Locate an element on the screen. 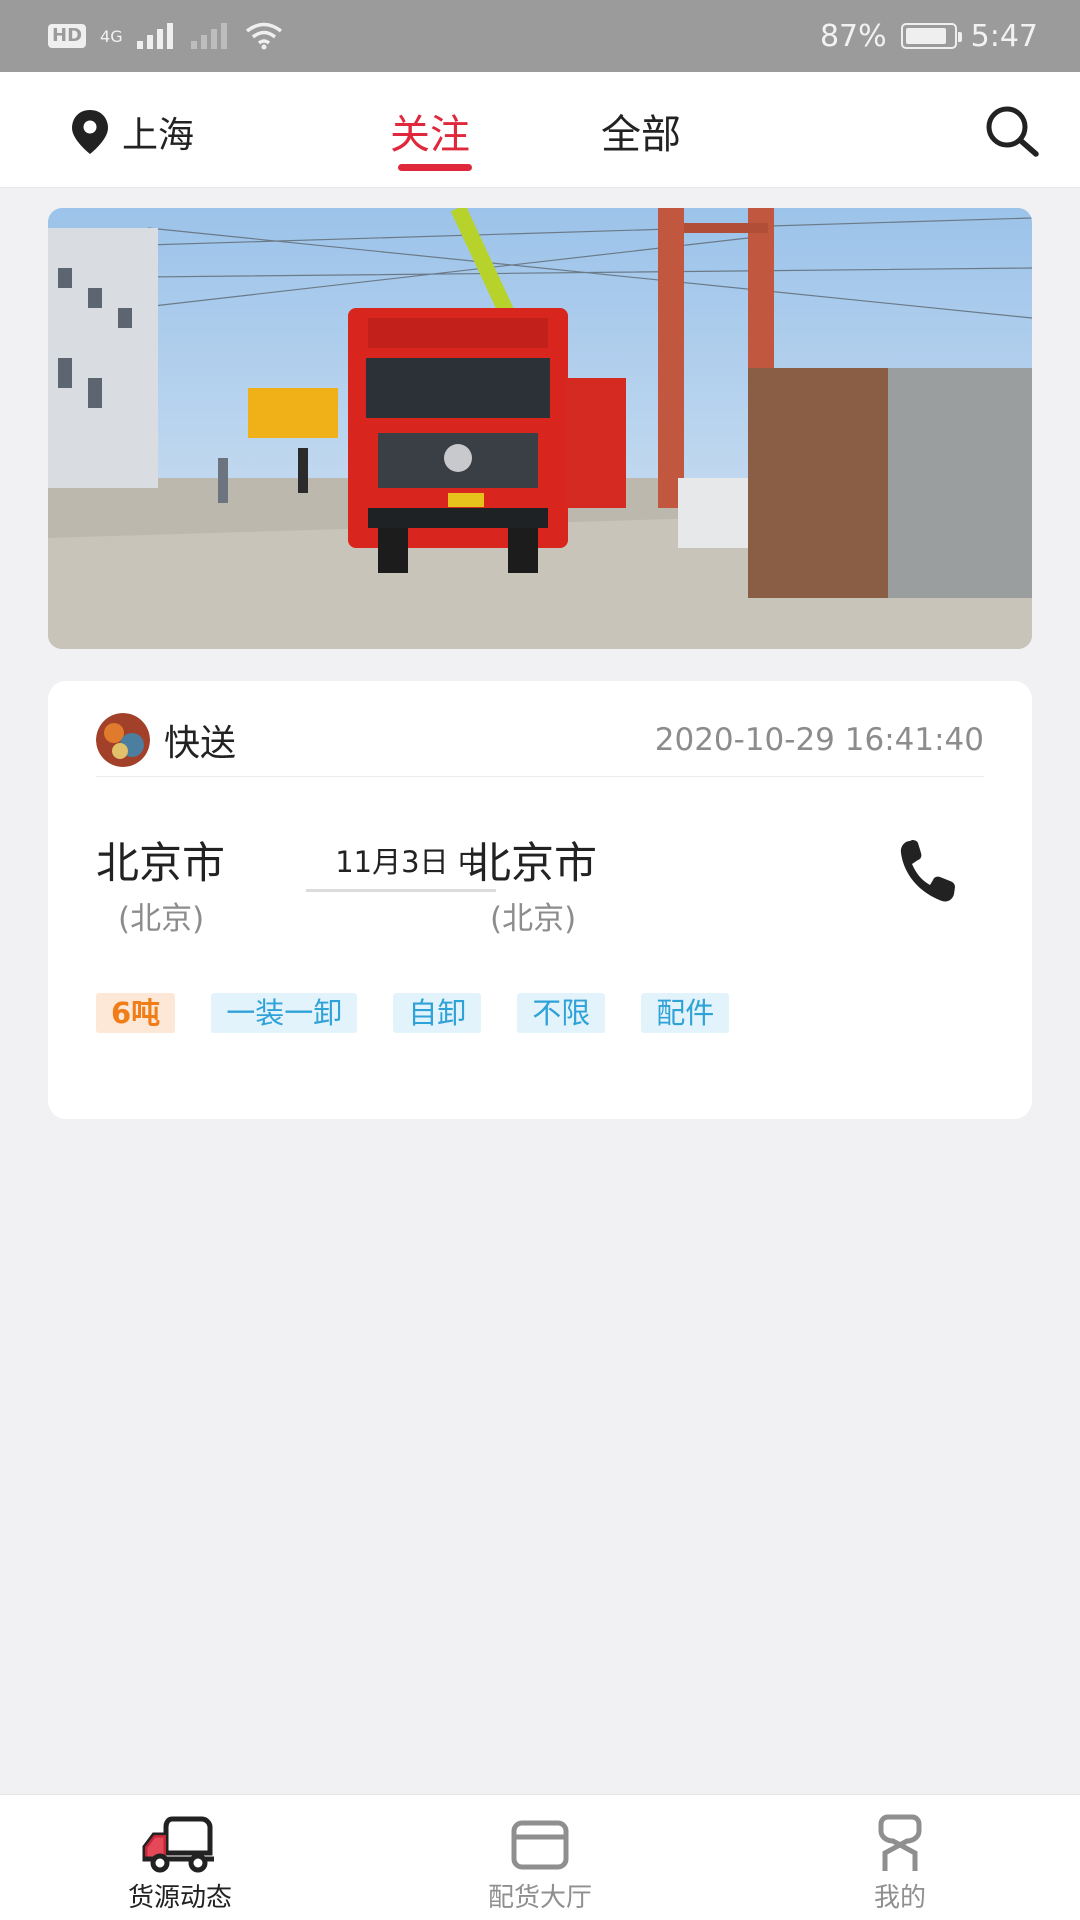  nav-profile: 我的 is located at coordinates (900, 1863).